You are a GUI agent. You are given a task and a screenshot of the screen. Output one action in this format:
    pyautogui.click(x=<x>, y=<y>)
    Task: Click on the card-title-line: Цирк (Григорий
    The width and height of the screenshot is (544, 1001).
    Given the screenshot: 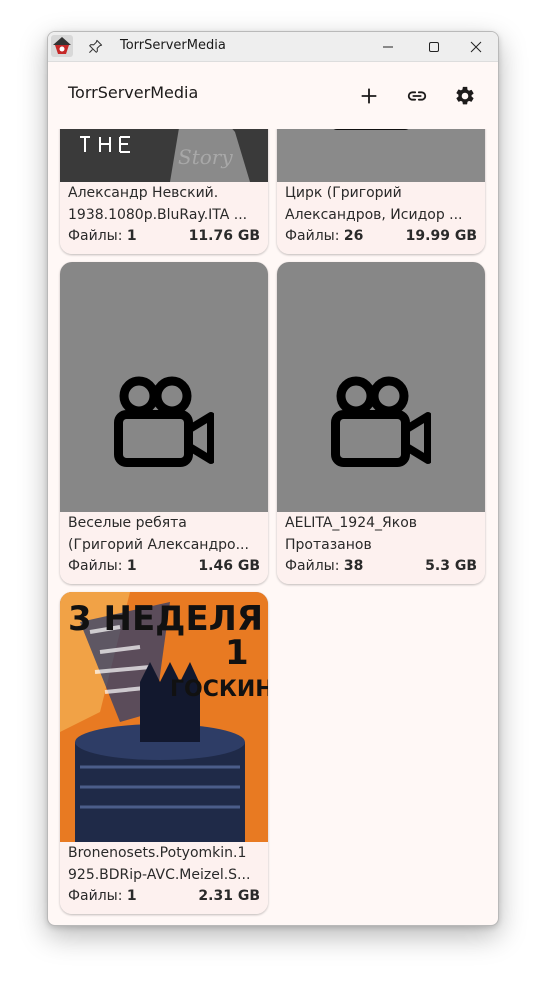 What is the action you would take?
    pyautogui.click(x=343, y=193)
    